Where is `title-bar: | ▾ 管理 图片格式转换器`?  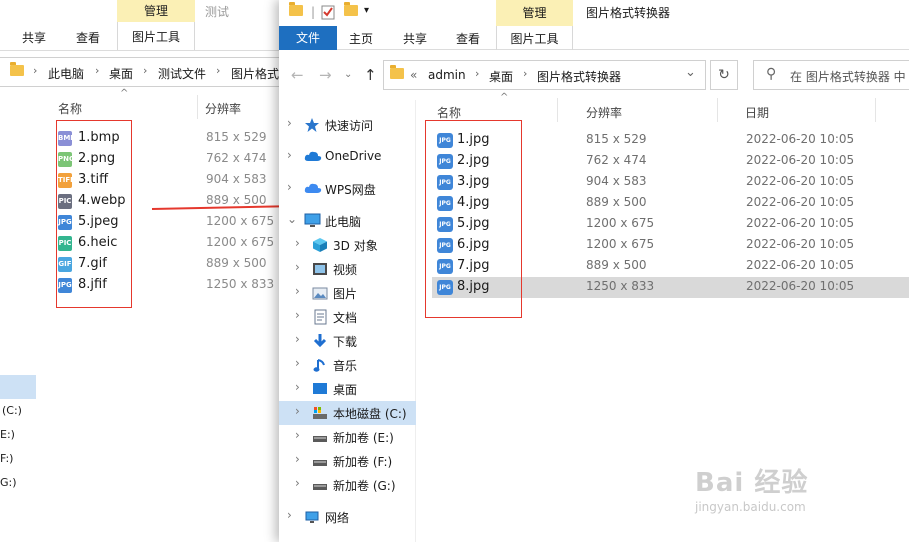
title-bar: | ▾ 管理 图片格式转换器 is located at coordinates (594, 13).